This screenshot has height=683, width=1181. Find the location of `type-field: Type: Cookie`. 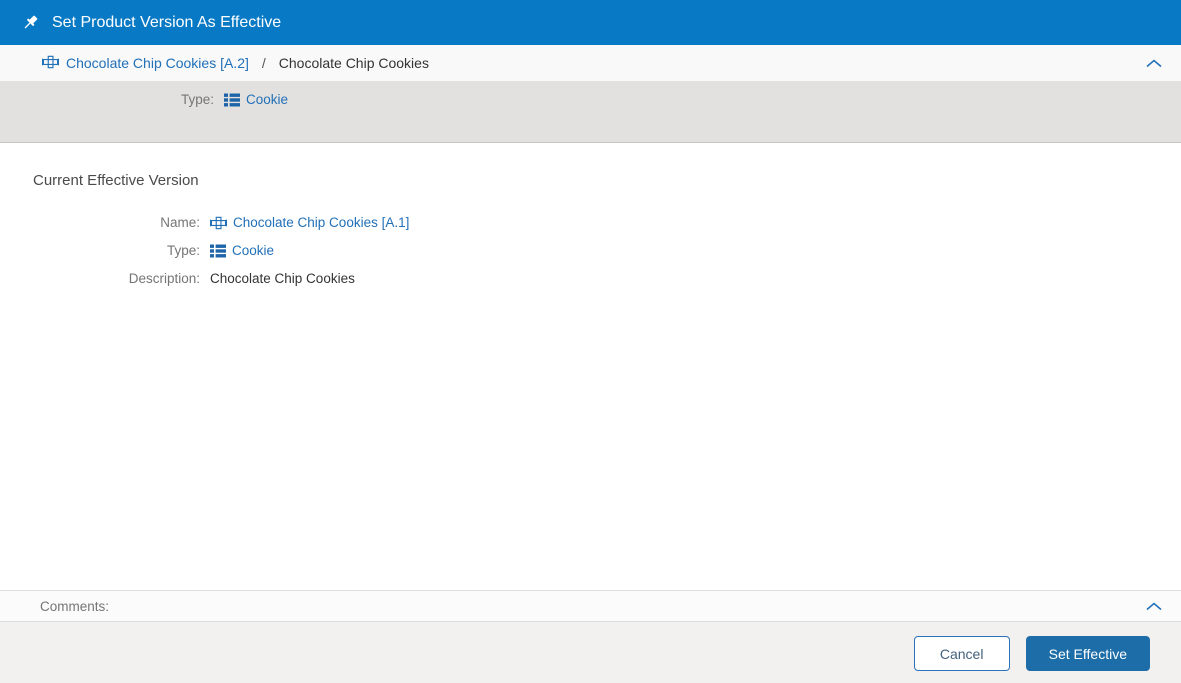

type-field: Type: Cookie is located at coordinates (590, 250).